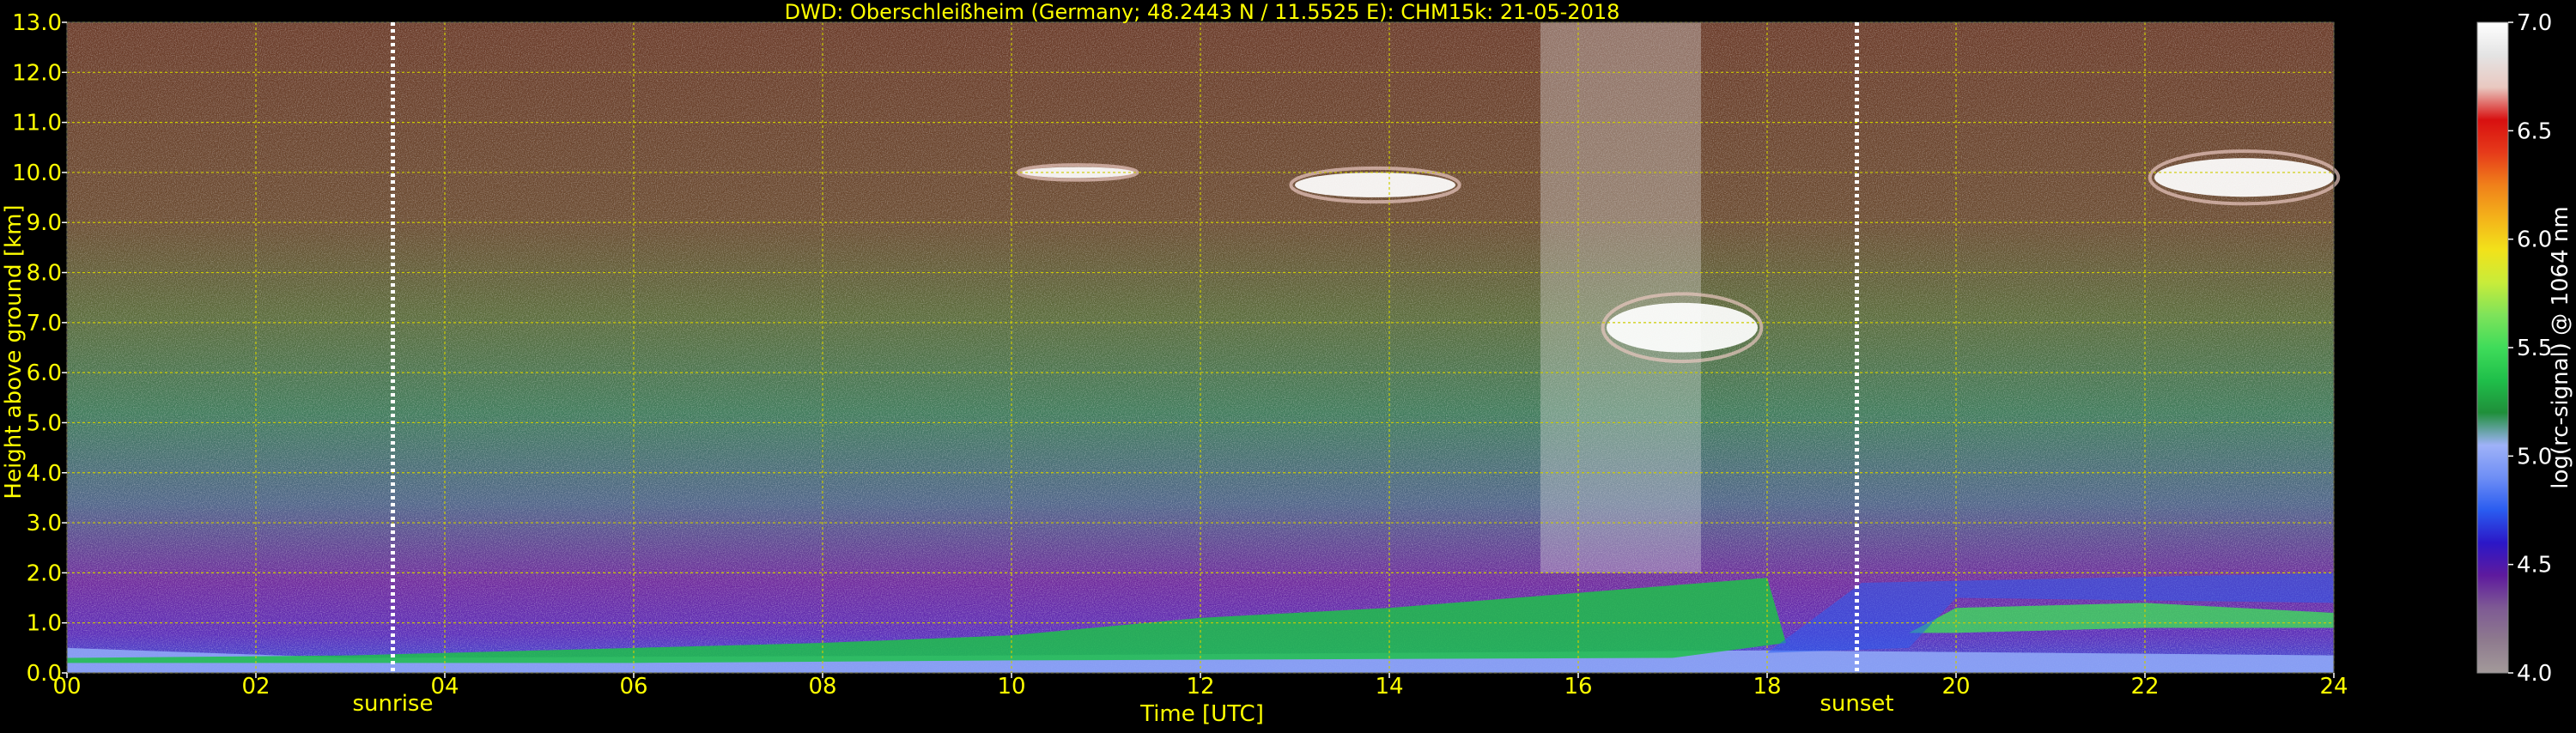 The width and height of the screenshot is (2576, 733). What do you see at coordinates (44, 474) in the screenshot?
I see `y-tick-label: 4.0` at bounding box center [44, 474].